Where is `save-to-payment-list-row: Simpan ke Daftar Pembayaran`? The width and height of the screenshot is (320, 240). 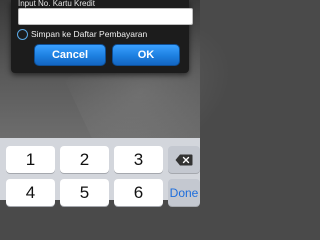
save-to-payment-list-row: Simpan ke Daftar Pembayaran is located at coordinates (82, 34).